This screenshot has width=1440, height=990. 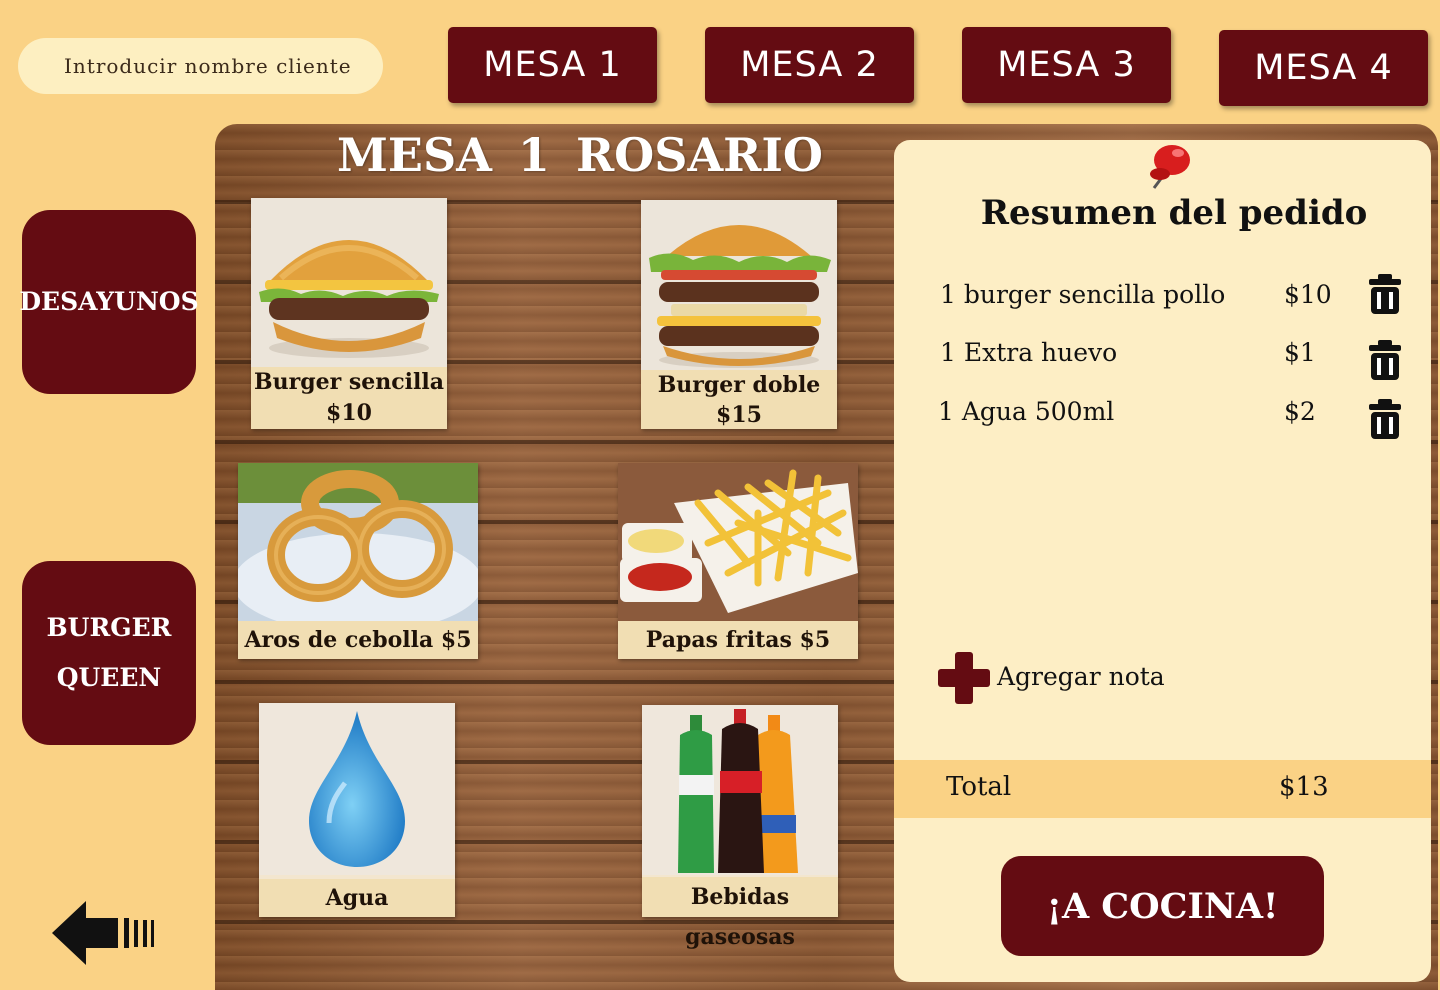 What do you see at coordinates (1066, 65) in the screenshot?
I see `tab-mesa-3: MESA 3` at bounding box center [1066, 65].